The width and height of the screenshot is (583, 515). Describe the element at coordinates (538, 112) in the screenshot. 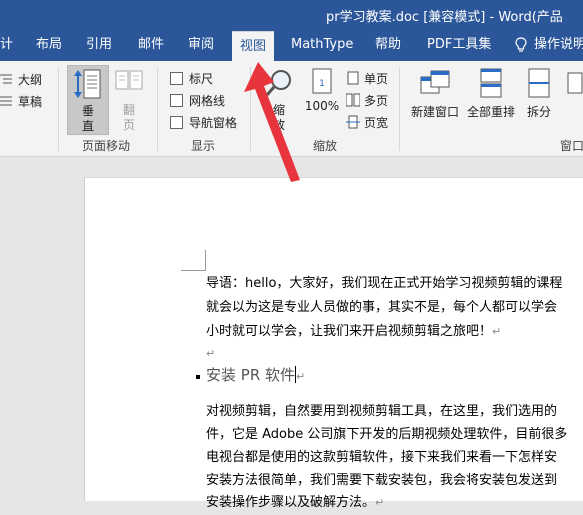

I see `split-label: 拆分` at that location.